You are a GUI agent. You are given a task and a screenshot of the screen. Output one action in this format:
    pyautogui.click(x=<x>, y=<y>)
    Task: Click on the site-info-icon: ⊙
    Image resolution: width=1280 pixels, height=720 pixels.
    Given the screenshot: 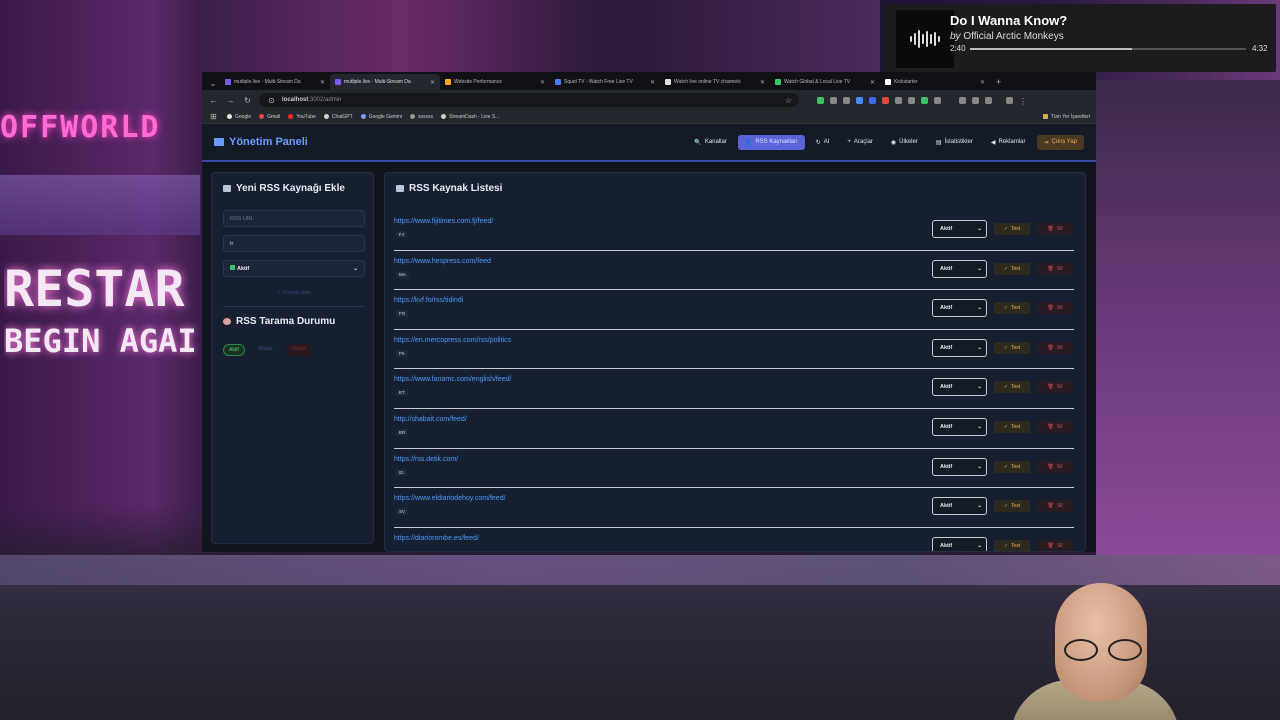 What is the action you would take?
    pyautogui.click(x=271, y=100)
    